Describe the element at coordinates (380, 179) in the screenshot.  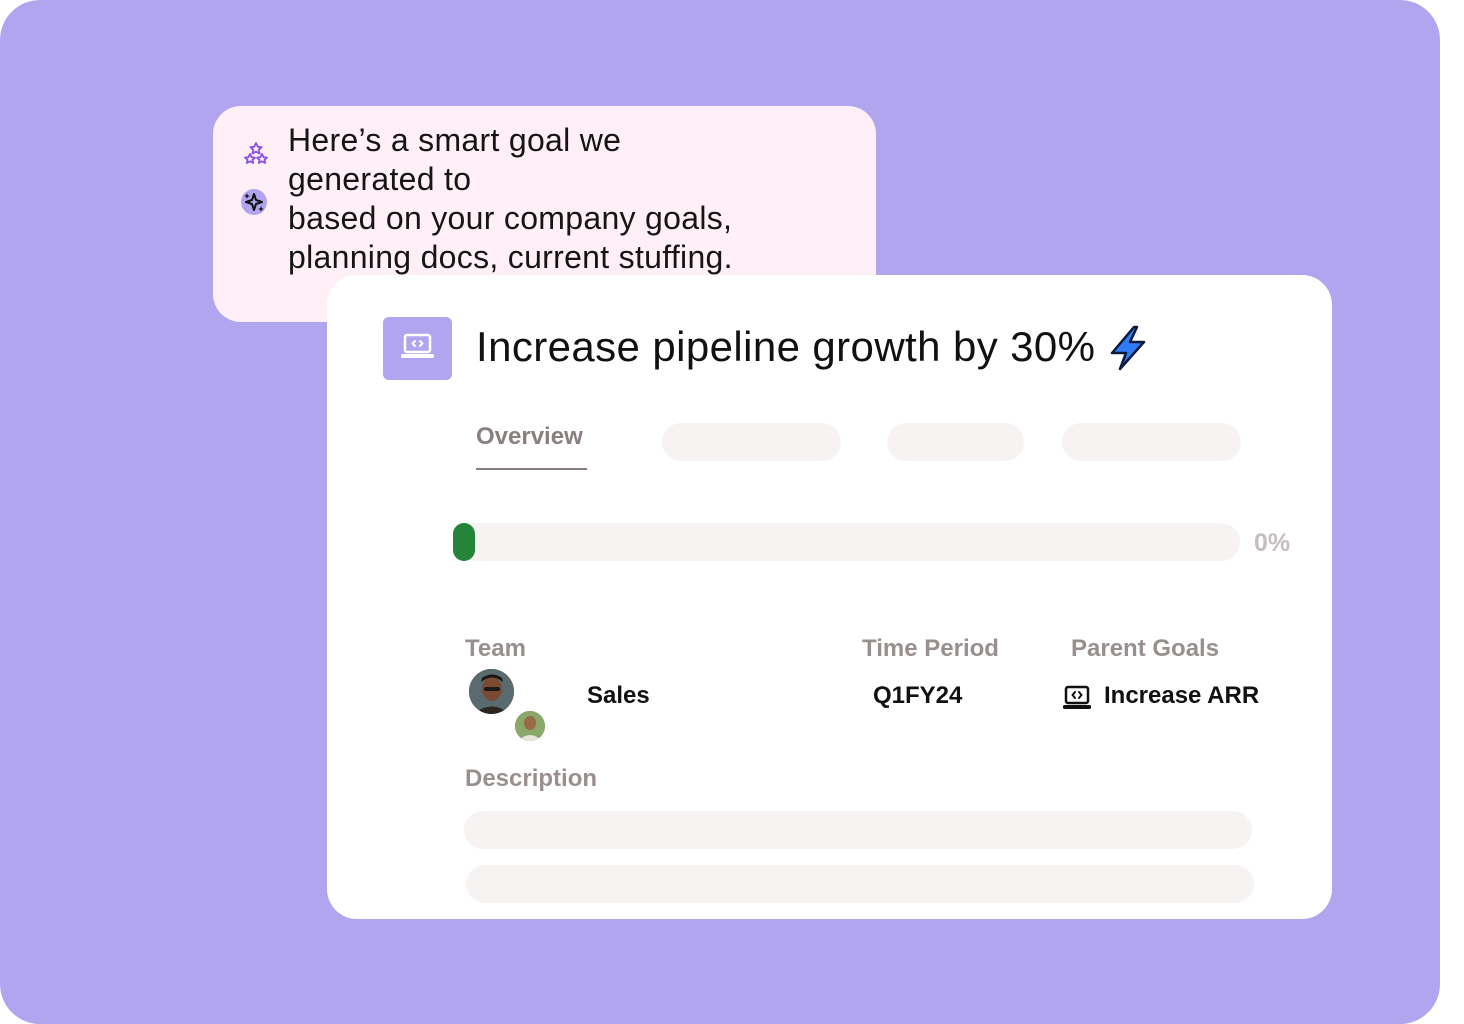
I see `ai-message-line: generated to` at that location.